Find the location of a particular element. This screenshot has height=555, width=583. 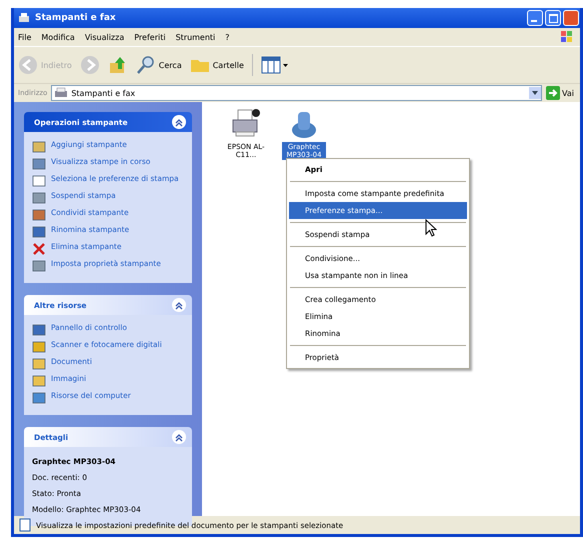

menu-item: Strumenti is located at coordinates (196, 37).